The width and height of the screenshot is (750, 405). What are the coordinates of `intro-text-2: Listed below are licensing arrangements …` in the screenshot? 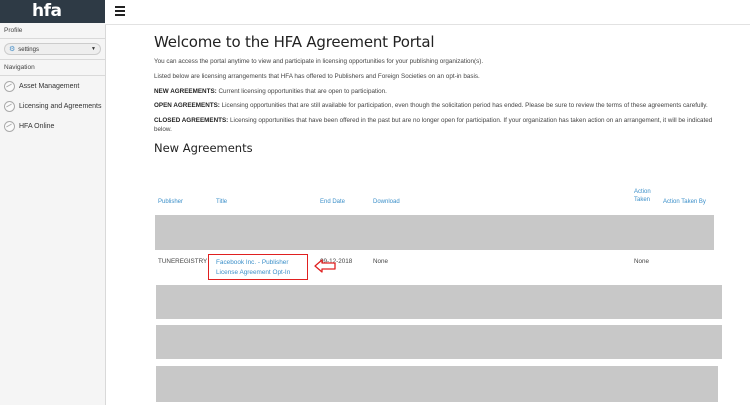 It's located at (317, 76).